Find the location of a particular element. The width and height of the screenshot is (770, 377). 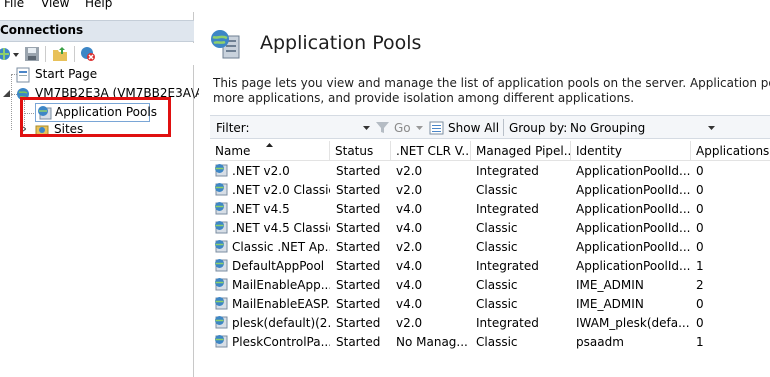

save-icon is located at coordinates (32, 54).